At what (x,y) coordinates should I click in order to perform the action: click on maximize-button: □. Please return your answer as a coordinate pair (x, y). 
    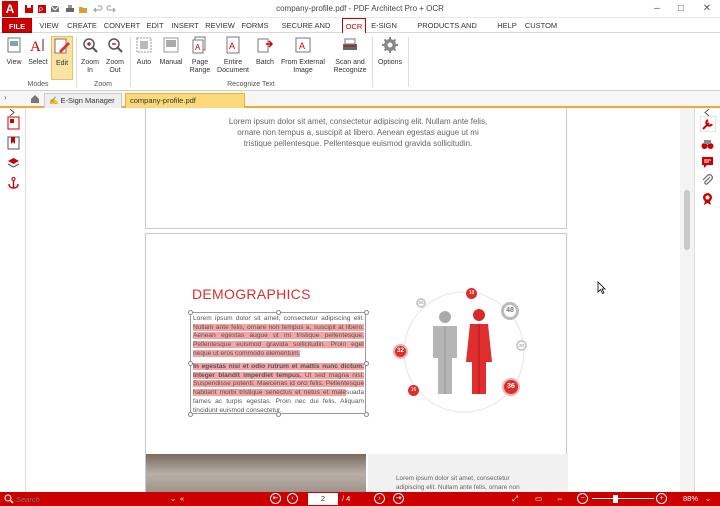
    Looking at the image, I should click on (681, 9).